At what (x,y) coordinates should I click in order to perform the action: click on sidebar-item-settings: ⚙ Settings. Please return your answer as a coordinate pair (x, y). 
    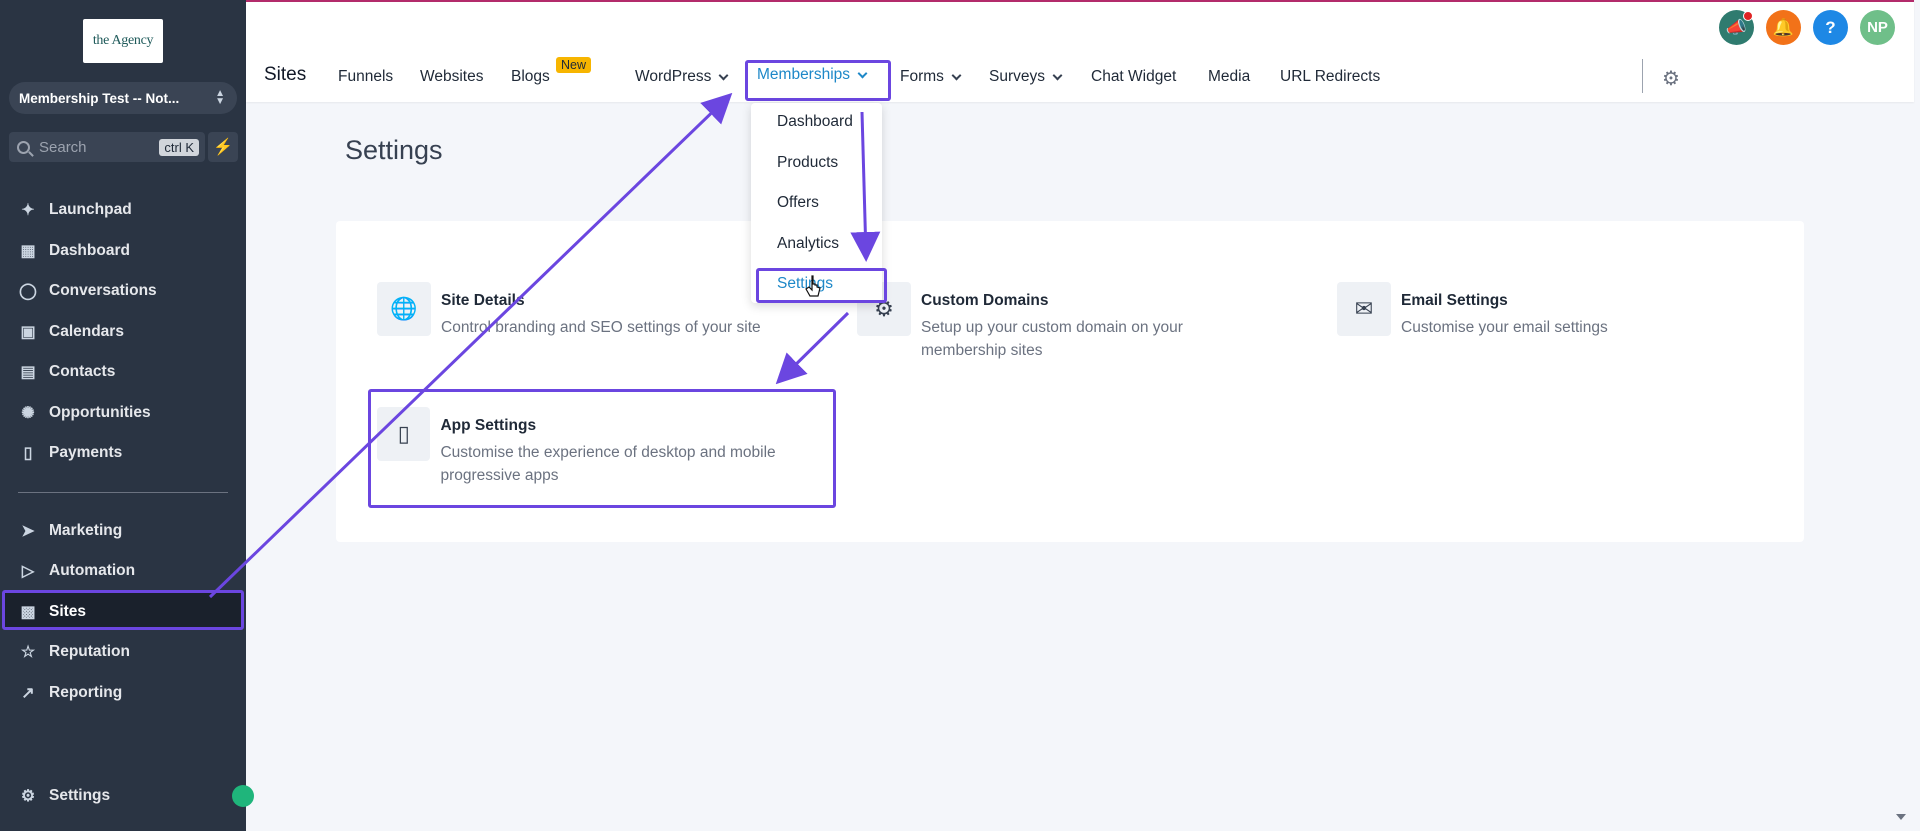
    Looking at the image, I should click on (64, 796).